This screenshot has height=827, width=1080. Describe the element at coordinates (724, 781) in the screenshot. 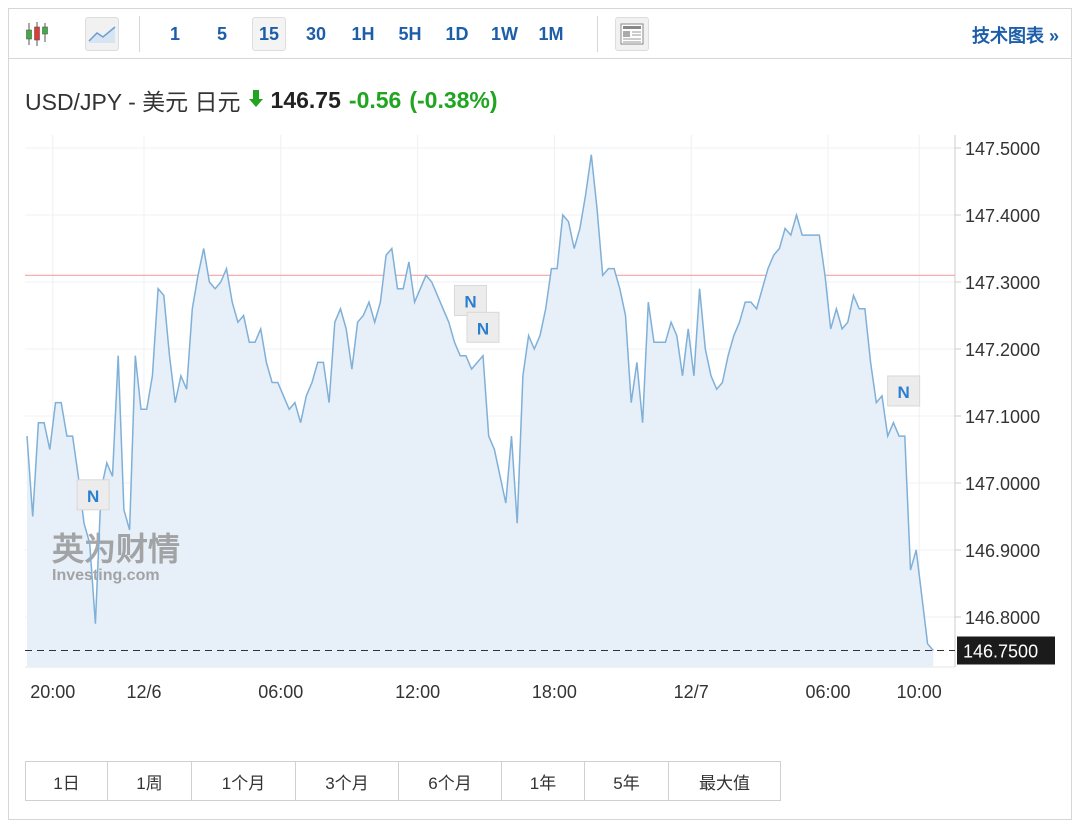

I see `period-7: 最大值` at that location.